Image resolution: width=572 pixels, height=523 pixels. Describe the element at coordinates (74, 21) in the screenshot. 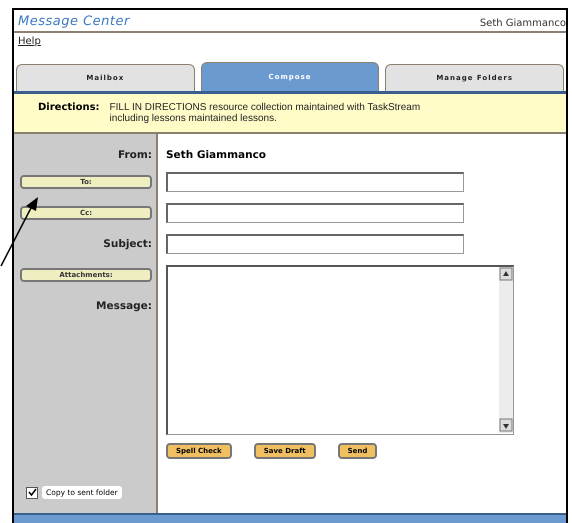

I see `app-title: Message Center` at that location.